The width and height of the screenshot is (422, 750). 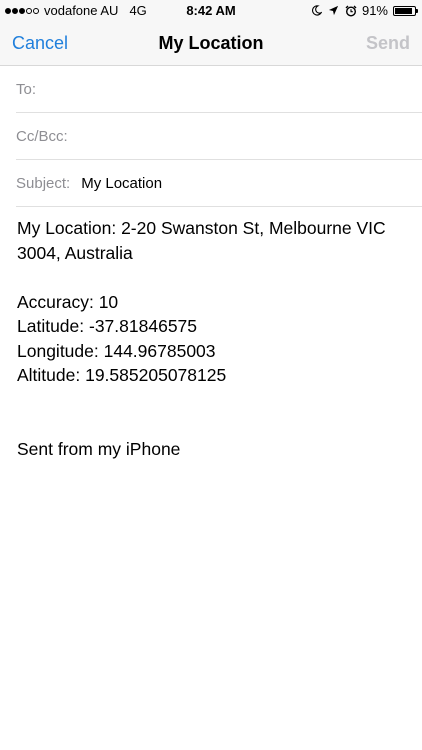 I want to click on nav-bar: Cancel My Location Send, so click(x=211, y=44).